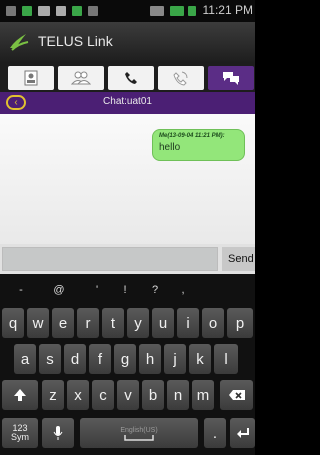 Image resolution: width=320 pixels, height=455 pixels. Describe the element at coordinates (93, 11) in the screenshot. I see `sound-icon` at that location.